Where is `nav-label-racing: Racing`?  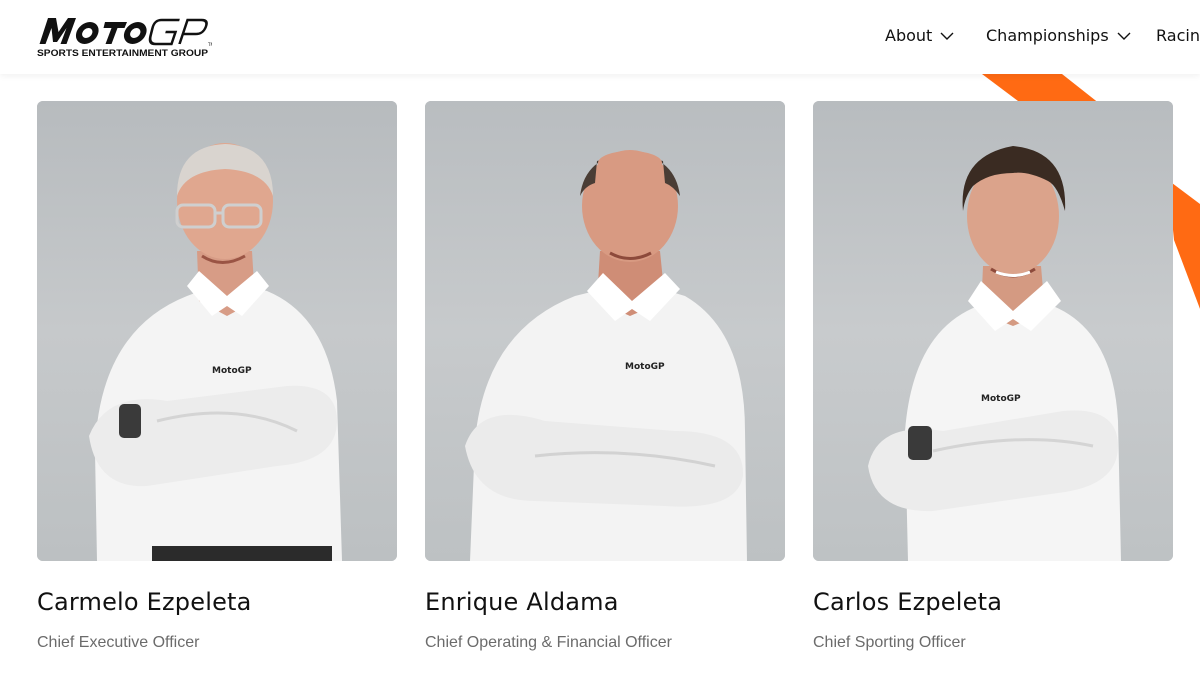
nav-label-racing: Racing is located at coordinates (1178, 35).